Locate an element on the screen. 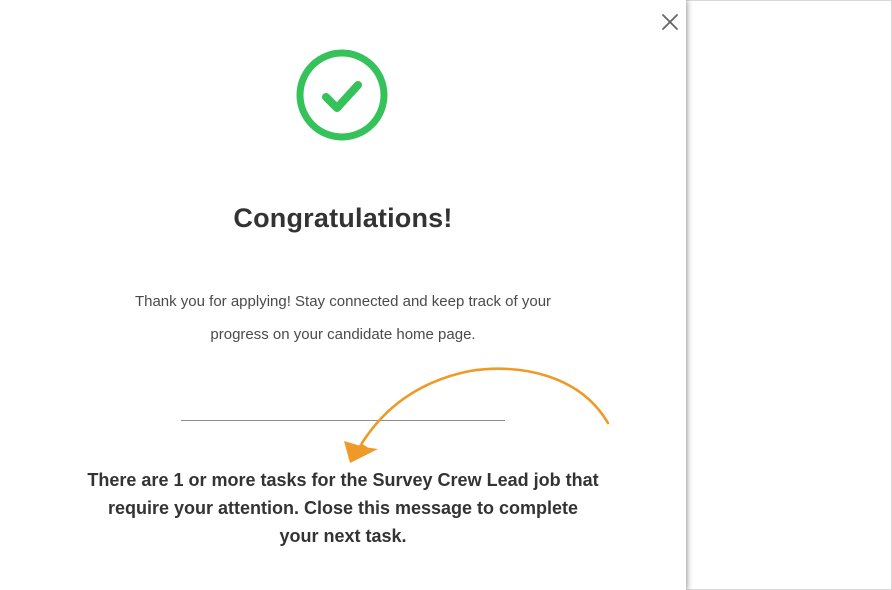 The height and width of the screenshot is (590, 892). close-icon is located at coordinates (670, 22).